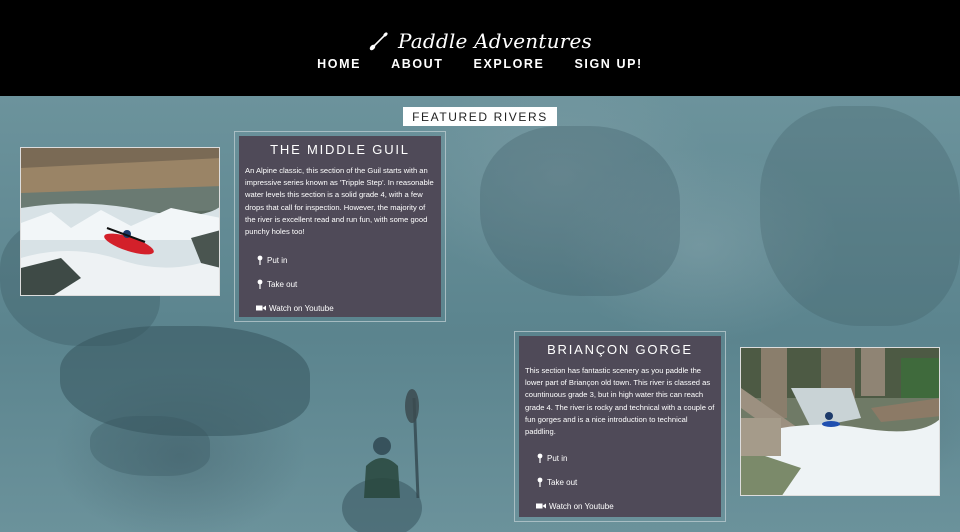 The width and height of the screenshot is (960, 532). I want to click on featured-rivers-label: FEATURED RIVERS, so click(480, 116).